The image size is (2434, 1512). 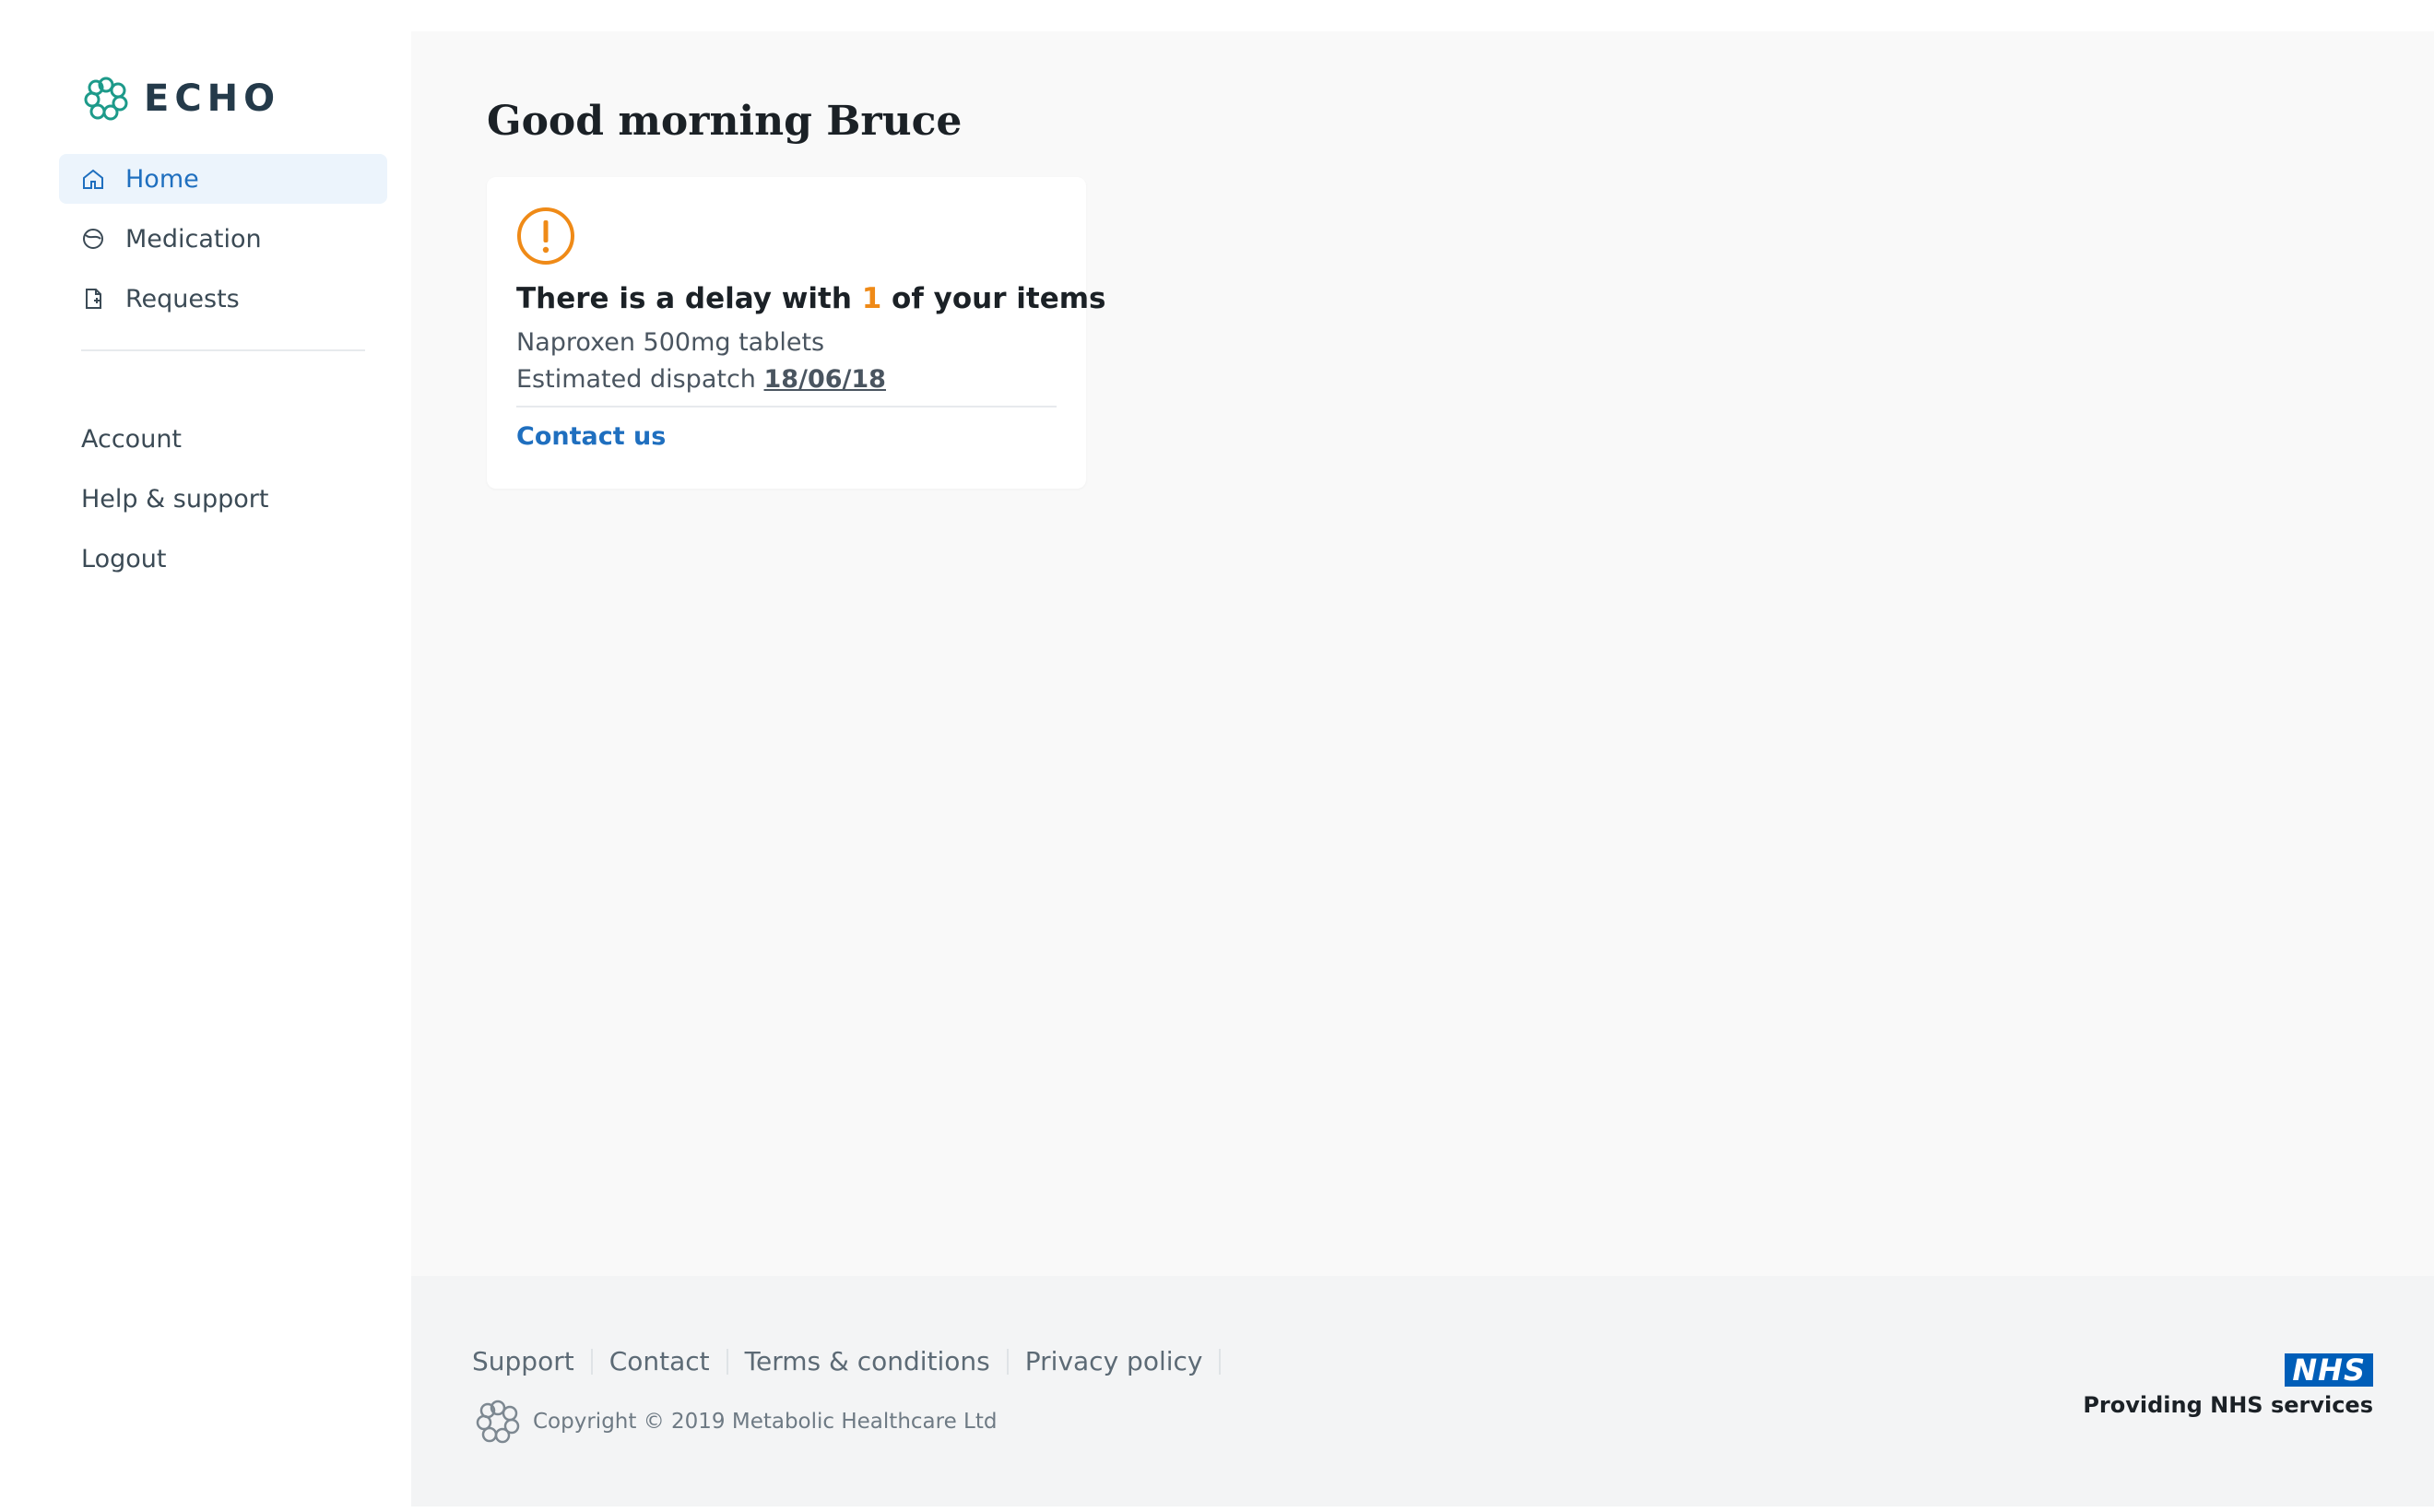 What do you see at coordinates (1114, 1361) in the screenshot?
I see `footer-link-privacy: Privacy policy` at bounding box center [1114, 1361].